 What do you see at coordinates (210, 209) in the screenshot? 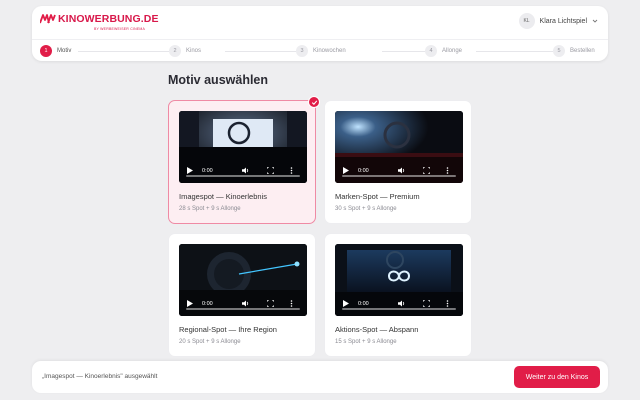
I see `motif-duration: 28 s Spot + 9 s Allonge` at bounding box center [210, 209].